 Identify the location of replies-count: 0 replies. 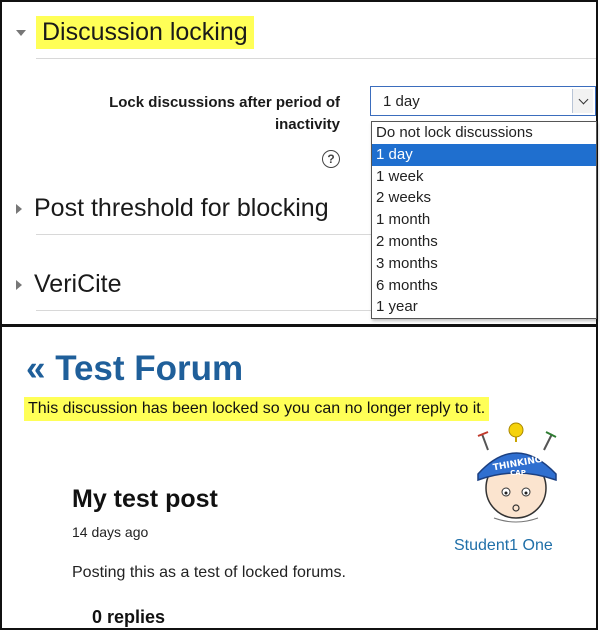
(129, 617).